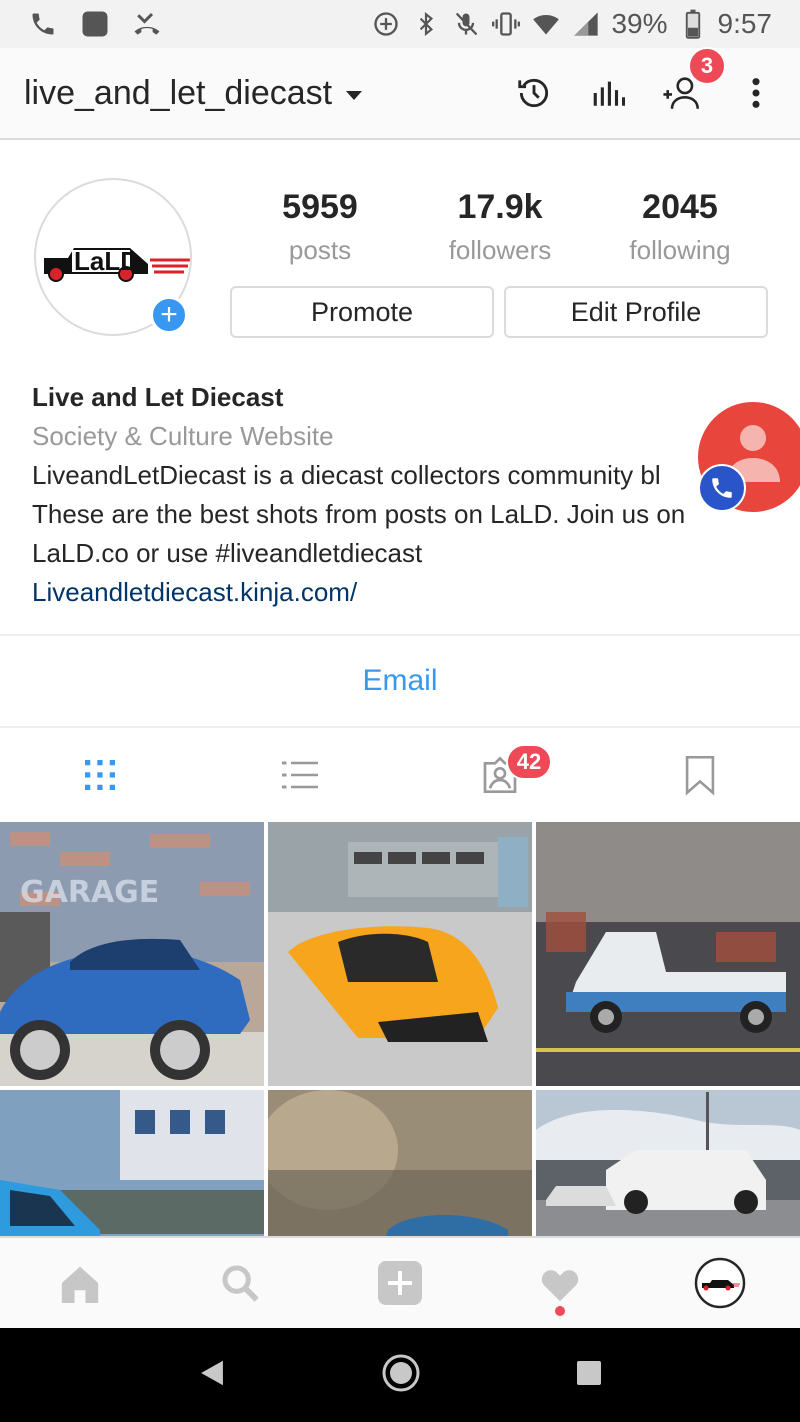 The image size is (800, 1422). What do you see at coordinates (500, 775) in the screenshot?
I see `tab-tagged: 42` at bounding box center [500, 775].